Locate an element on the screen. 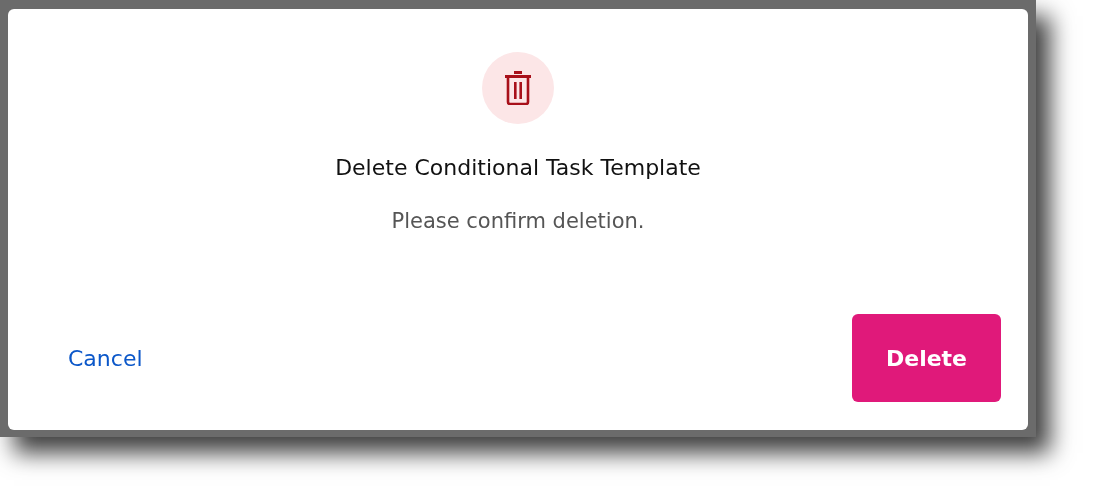 Image resolution: width=1098 pixels, height=500 pixels. dialog-message: Please confirm deletion. is located at coordinates (518, 221).